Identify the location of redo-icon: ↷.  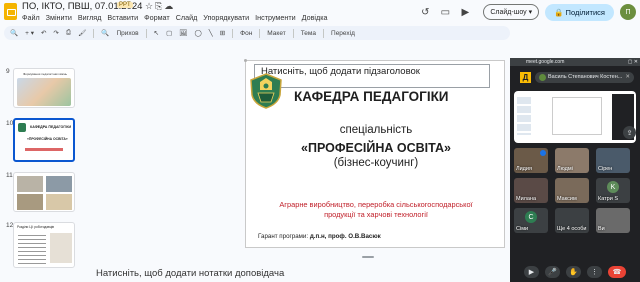
(55, 33).